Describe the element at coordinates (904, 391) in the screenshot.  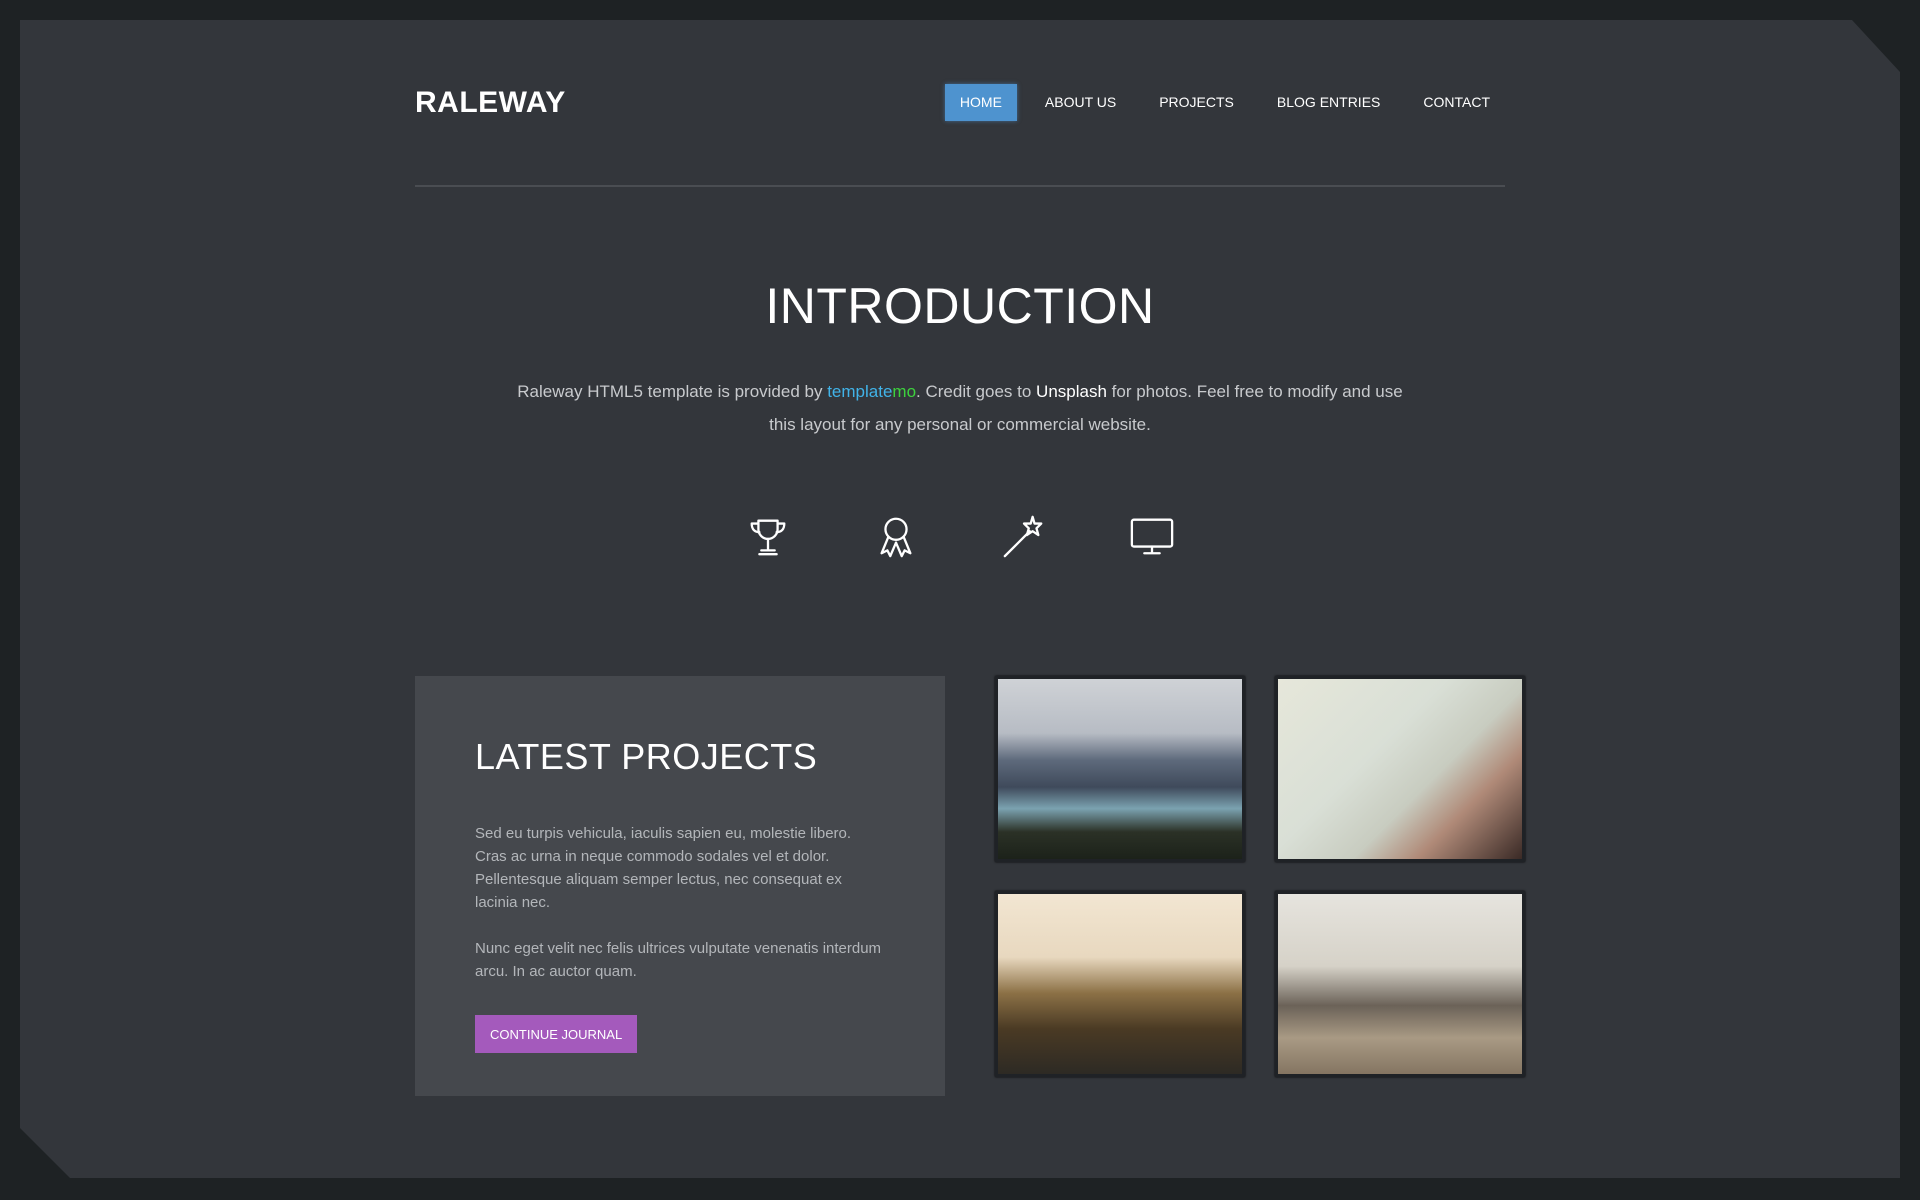
I see `templatemo-link-part2: mo` at that location.